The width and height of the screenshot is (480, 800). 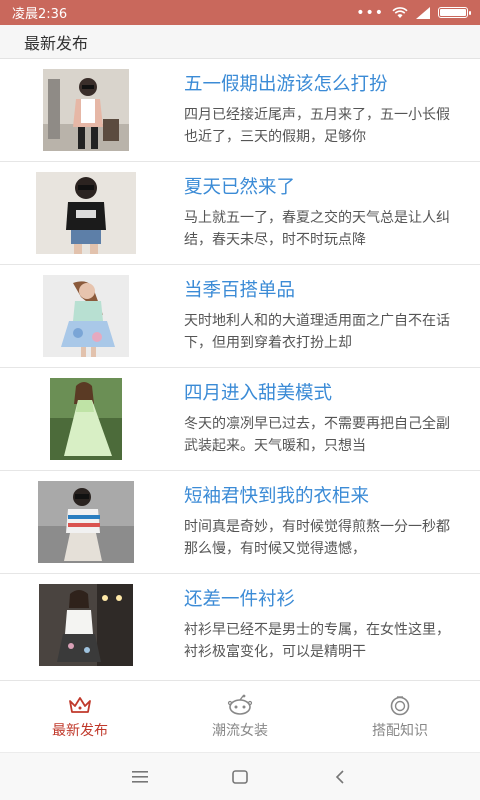 I want to click on back-button, so click(x=340, y=777).